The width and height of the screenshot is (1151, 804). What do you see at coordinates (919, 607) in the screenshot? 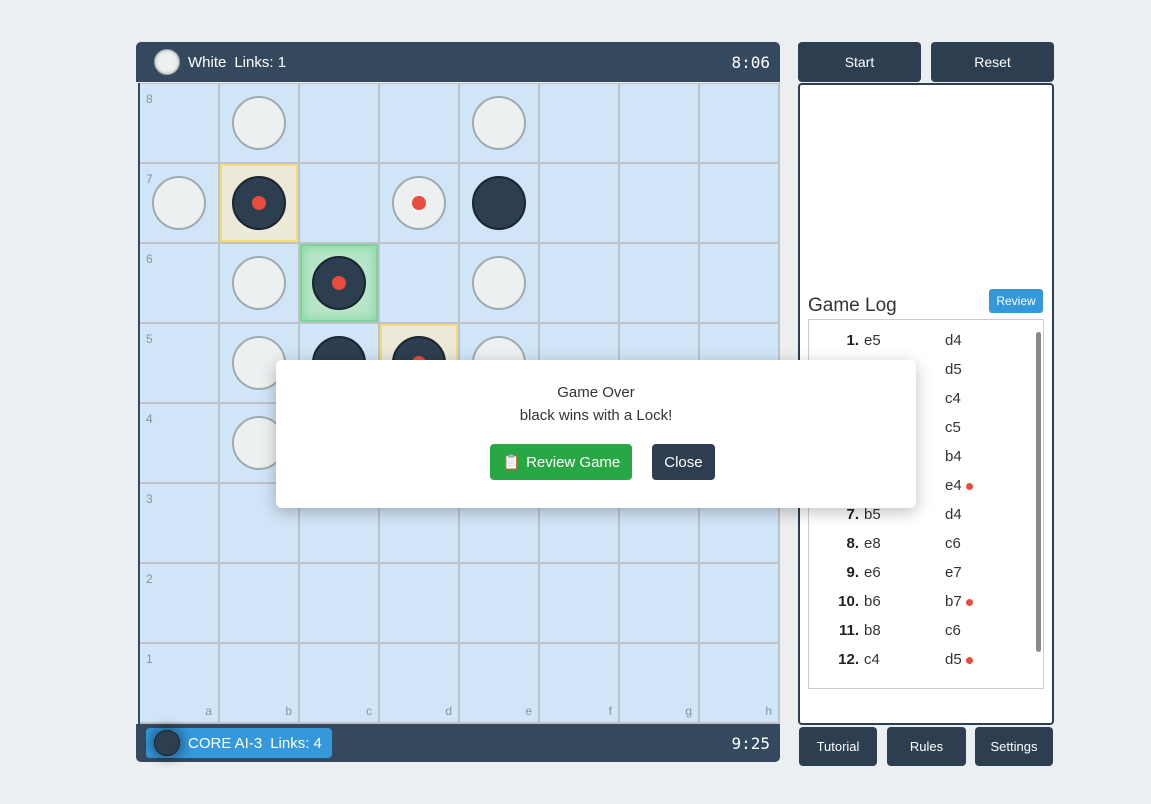
I see `log-row: 10. b6 b7` at bounding box center [919, 607].